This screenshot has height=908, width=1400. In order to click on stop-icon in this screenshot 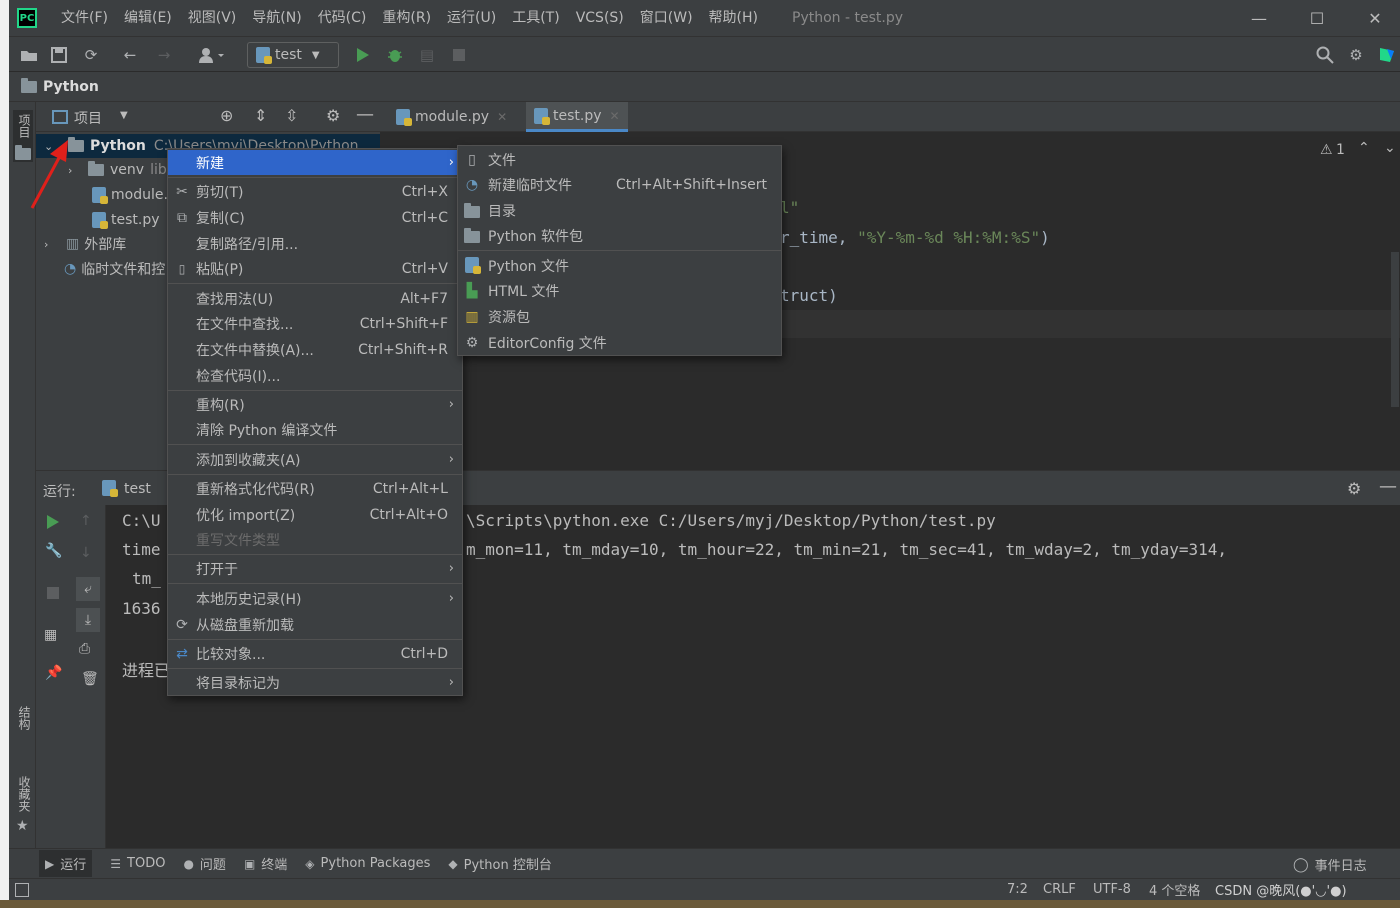, I will do `click(53, 593)`.